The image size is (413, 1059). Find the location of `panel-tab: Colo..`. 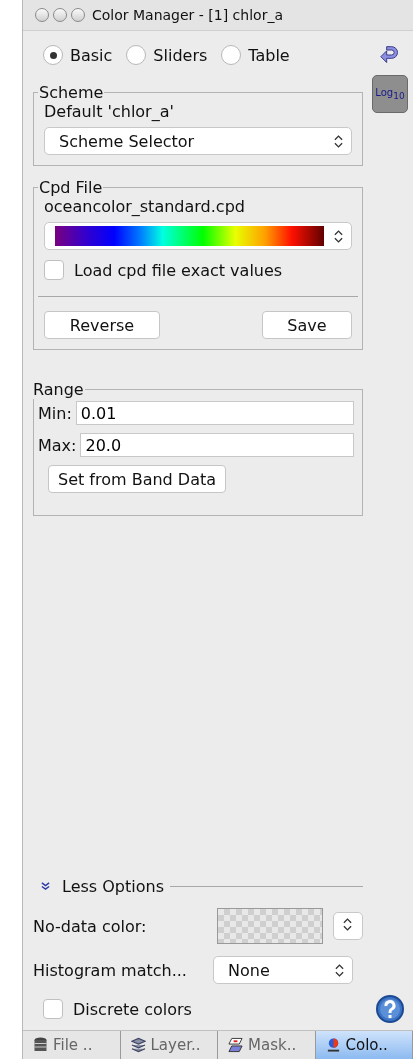

panel-tab: Colo.. is located at coordinates (364, 1045).